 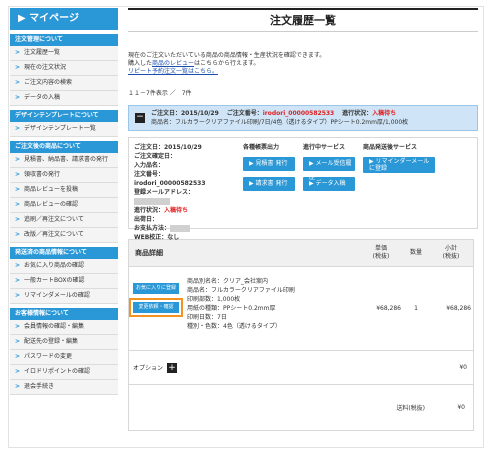 What do you see at coordinates (140, 118) in the screenshot?
I see `collapse-icon: −` at bounding box center [140, 118].